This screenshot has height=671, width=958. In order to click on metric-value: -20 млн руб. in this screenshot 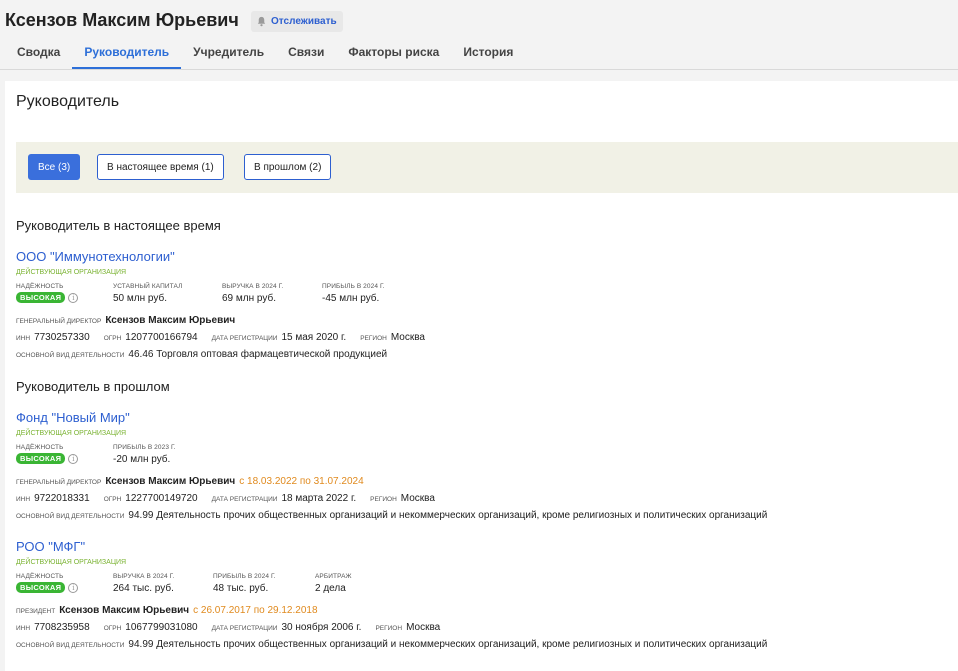, I will do `click(142, 459)`.